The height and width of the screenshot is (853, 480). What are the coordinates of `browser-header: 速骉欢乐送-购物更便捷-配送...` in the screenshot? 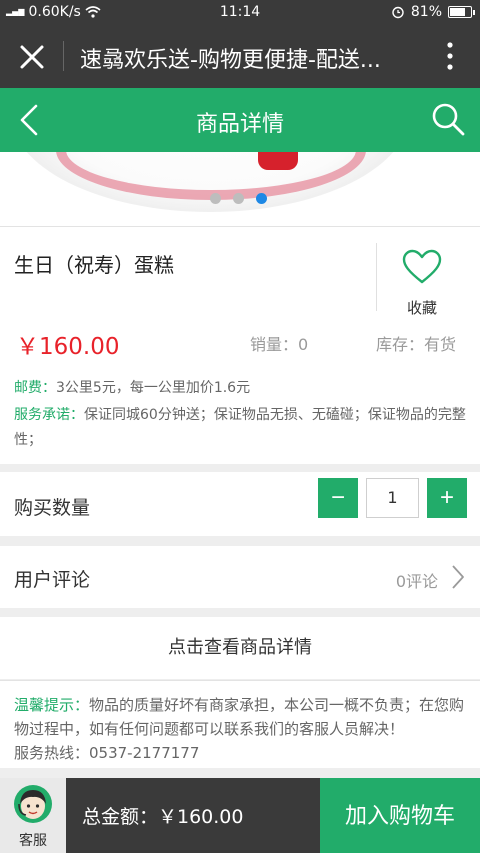 It's located at (240, 56).